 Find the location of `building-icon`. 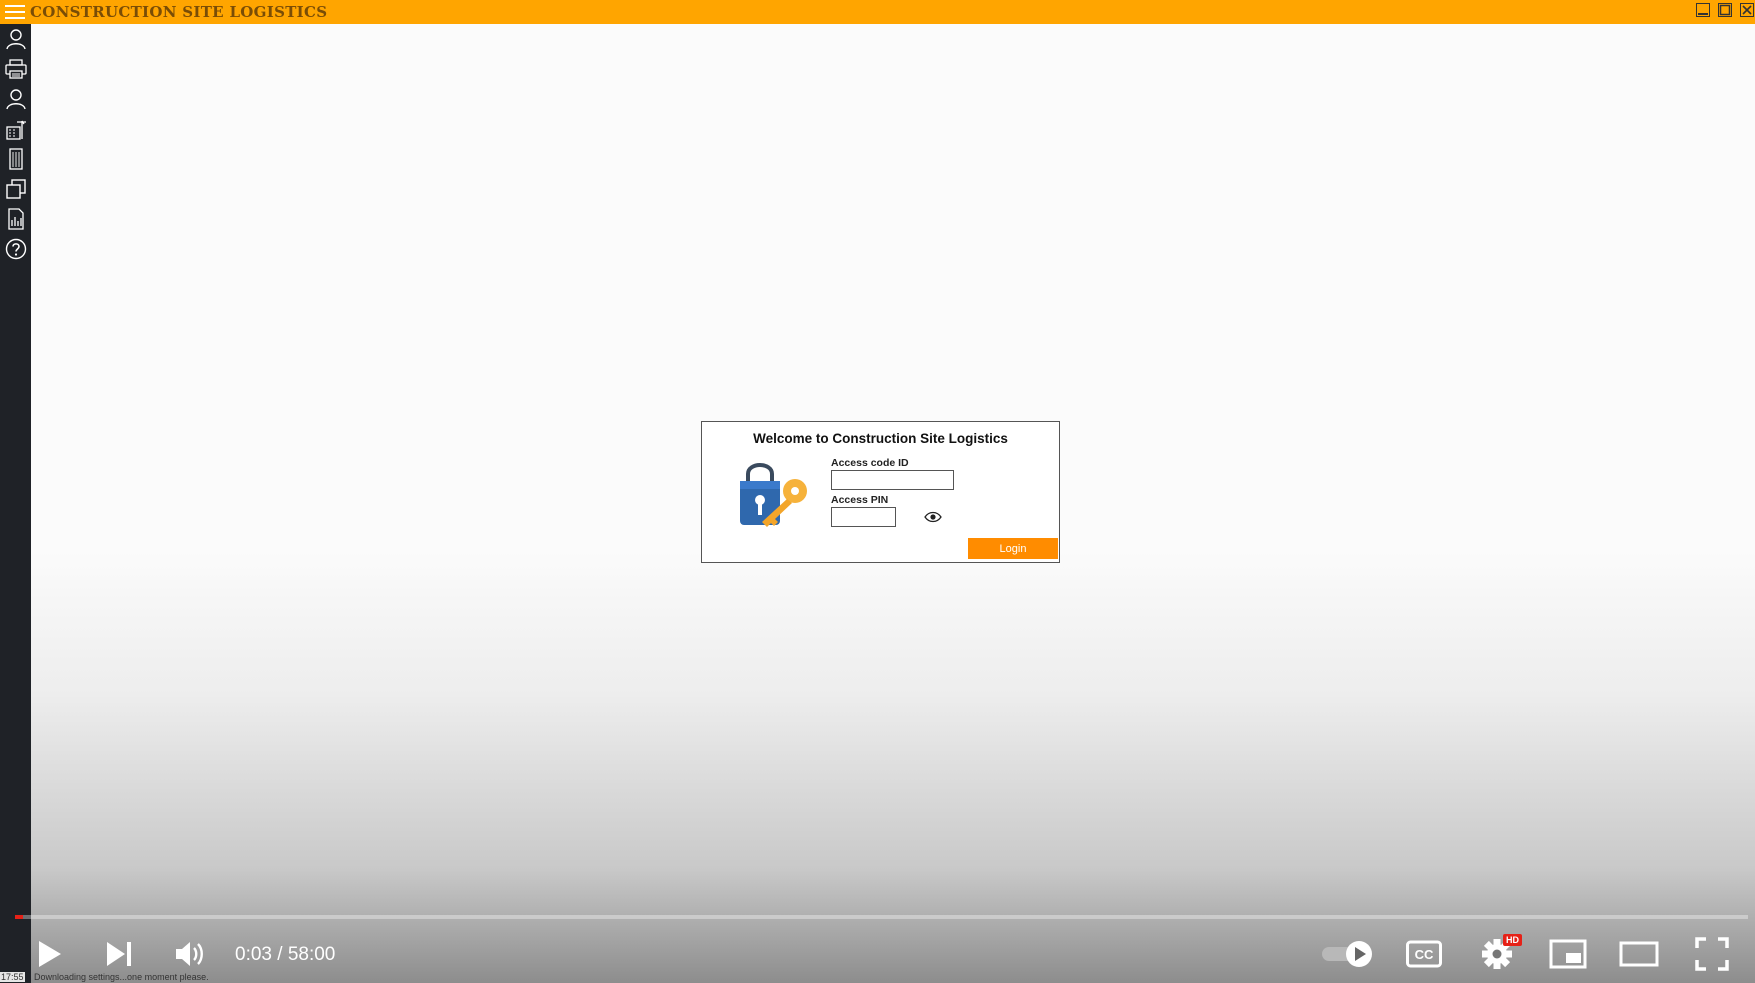

building-icon is located at coordinates (15, 159).